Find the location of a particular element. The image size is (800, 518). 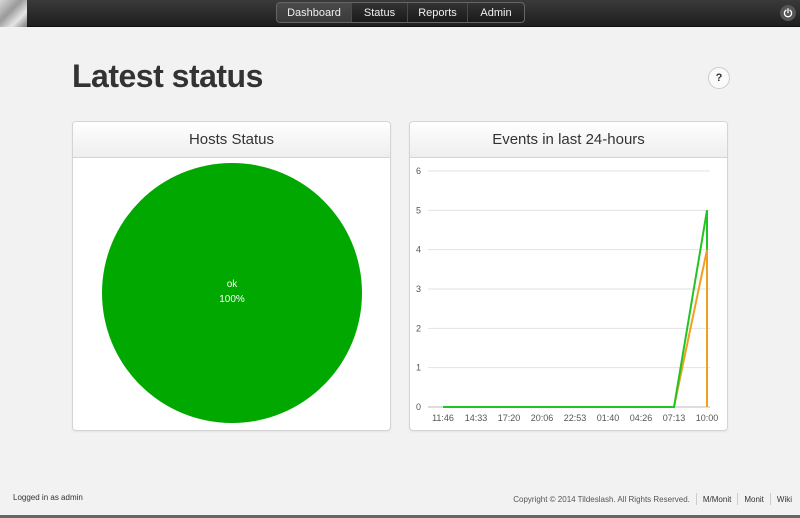

page-title: Latest status is located at coordinates (167, 76).